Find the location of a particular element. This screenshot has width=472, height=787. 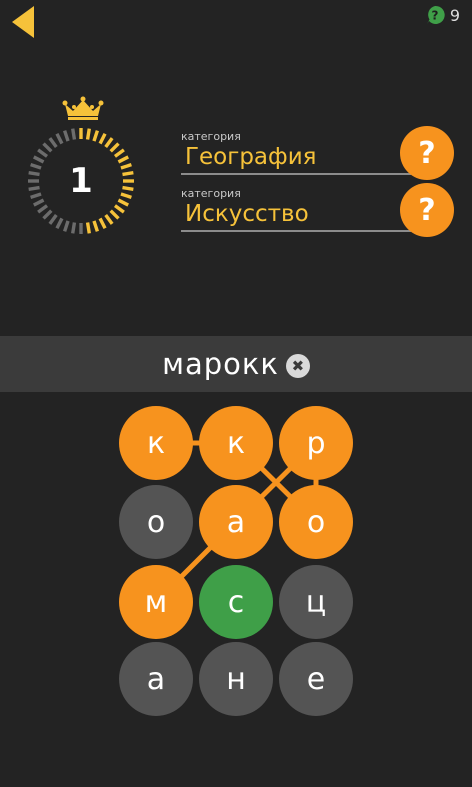

hint-count: 9 is located at coordinates (454, 15).